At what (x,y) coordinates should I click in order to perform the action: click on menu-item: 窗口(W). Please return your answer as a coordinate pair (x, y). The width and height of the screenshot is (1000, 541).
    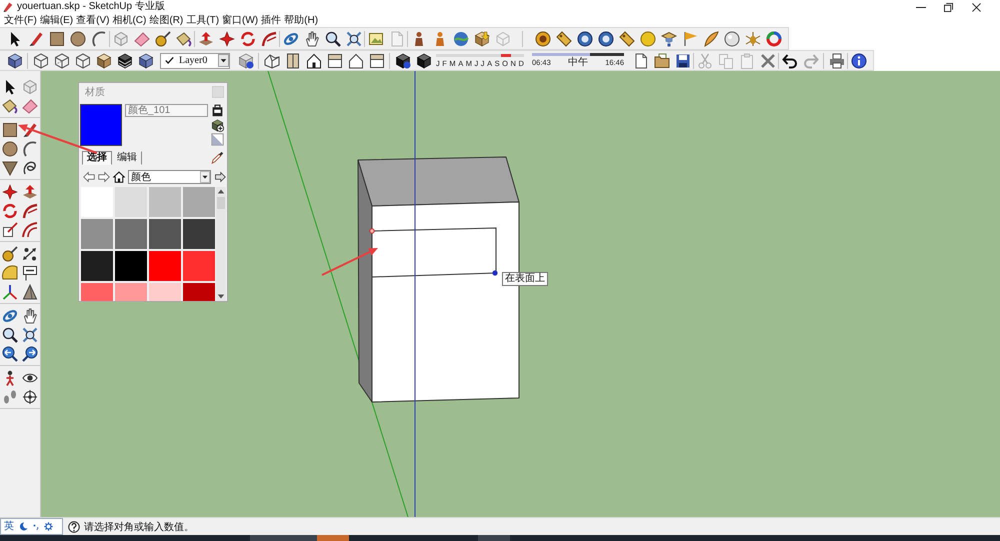
    Looking at the image, I should click on (240, 20).